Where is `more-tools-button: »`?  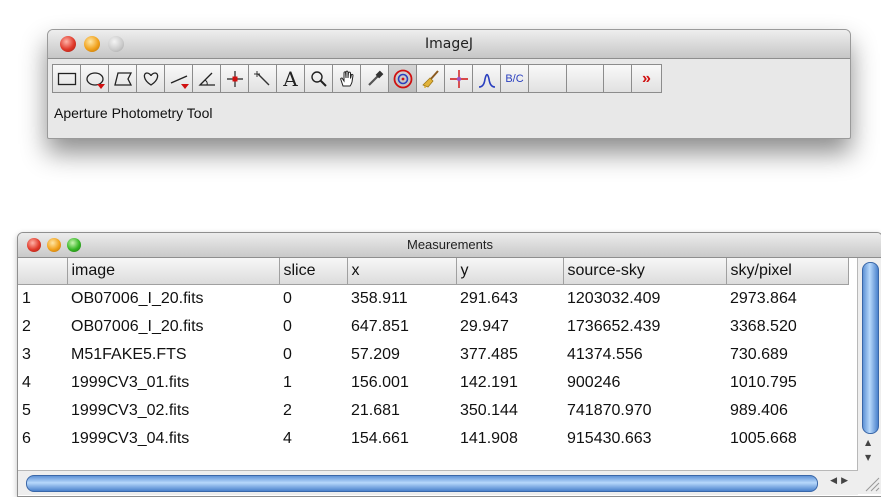 more-tools-button: » is located at coordinates (646, 78).